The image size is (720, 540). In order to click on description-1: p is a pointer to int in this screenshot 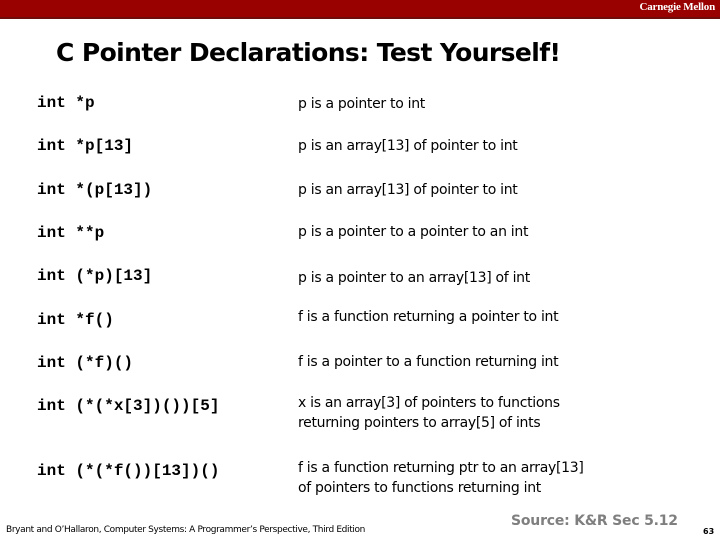, I will do `click(361, 104)`.